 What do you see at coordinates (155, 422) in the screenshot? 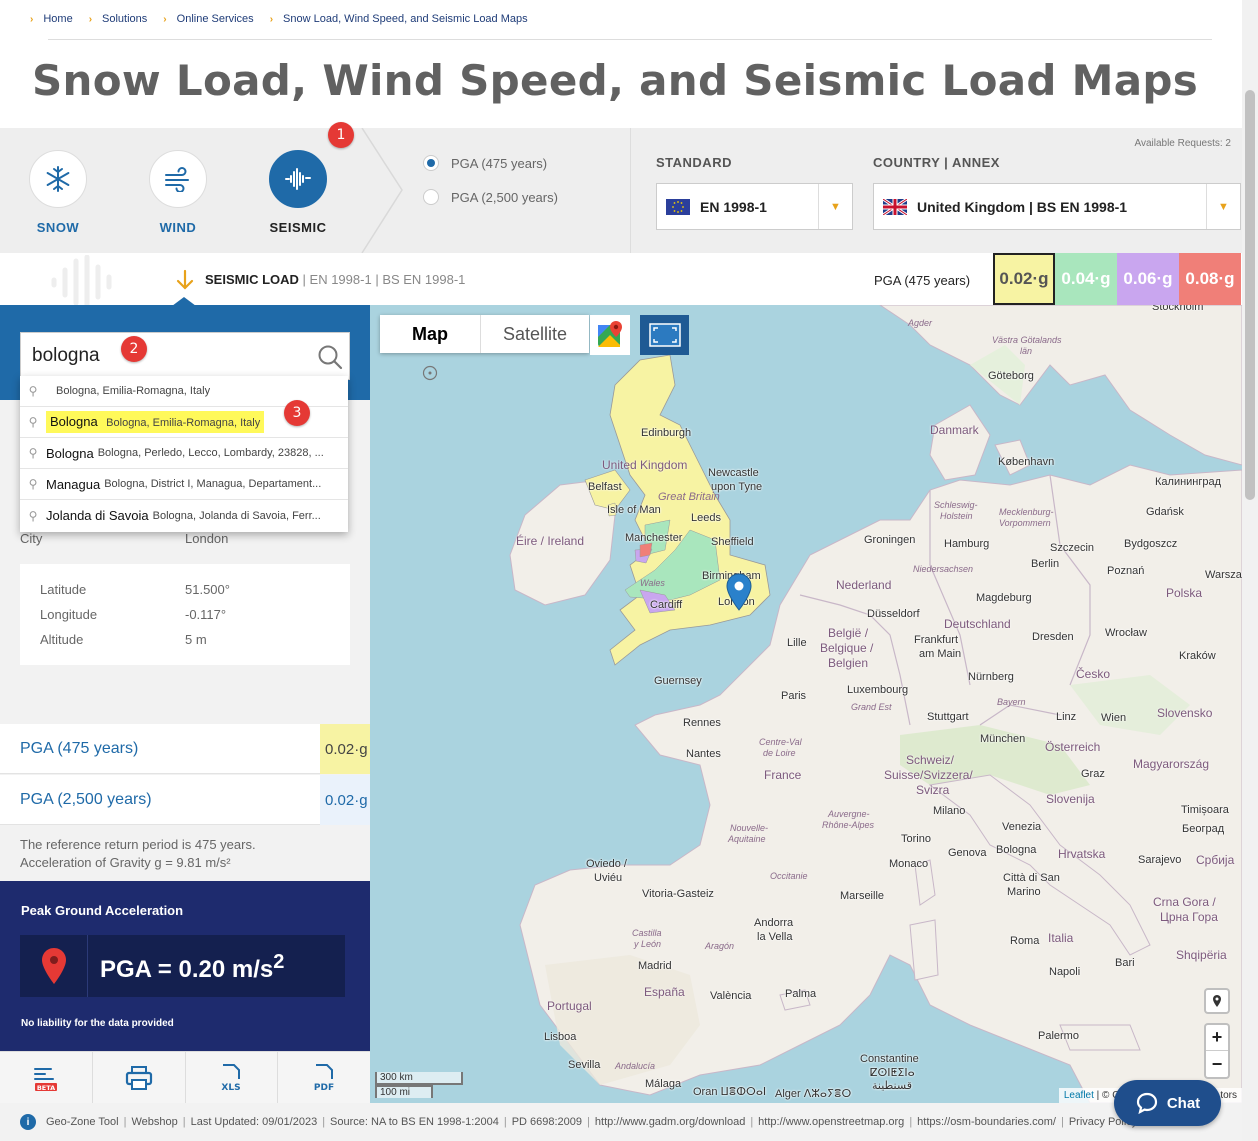
I see `highlighted-suggestion: Bologna Bologna, Emilia-Romagna, Italy` at bounding box center [155, 422].